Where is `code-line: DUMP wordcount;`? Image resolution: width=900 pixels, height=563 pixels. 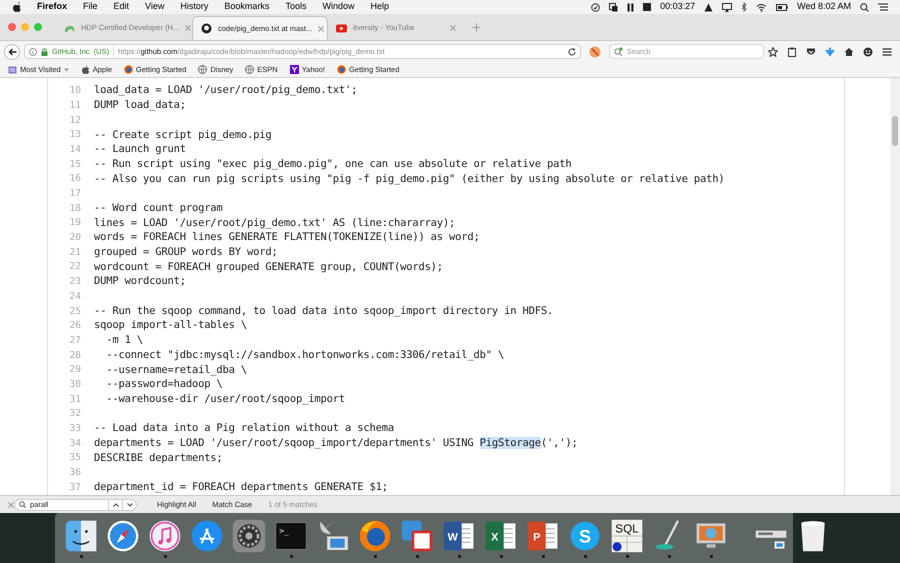 code-line: DUMP wordcount; is located at coordinates (140, 282).